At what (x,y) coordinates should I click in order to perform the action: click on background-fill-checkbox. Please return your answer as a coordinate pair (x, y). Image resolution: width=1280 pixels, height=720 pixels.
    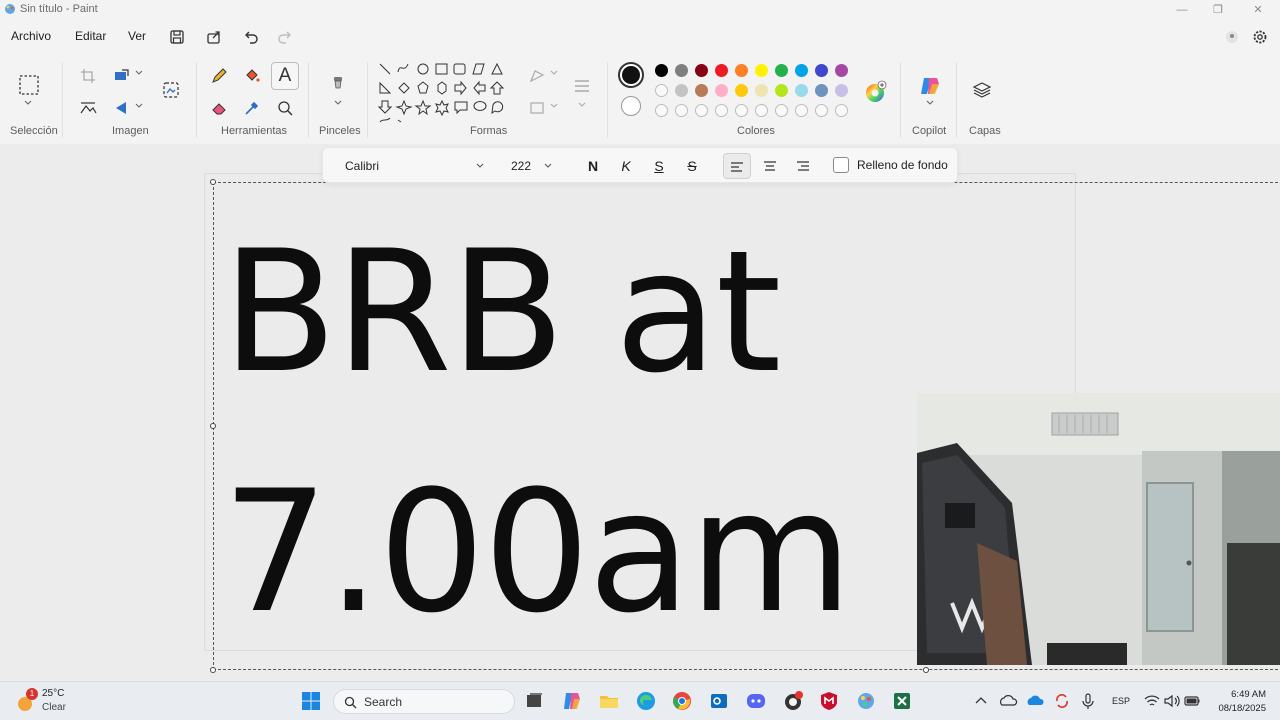
    Looking at the image, I should click on (841, 165).